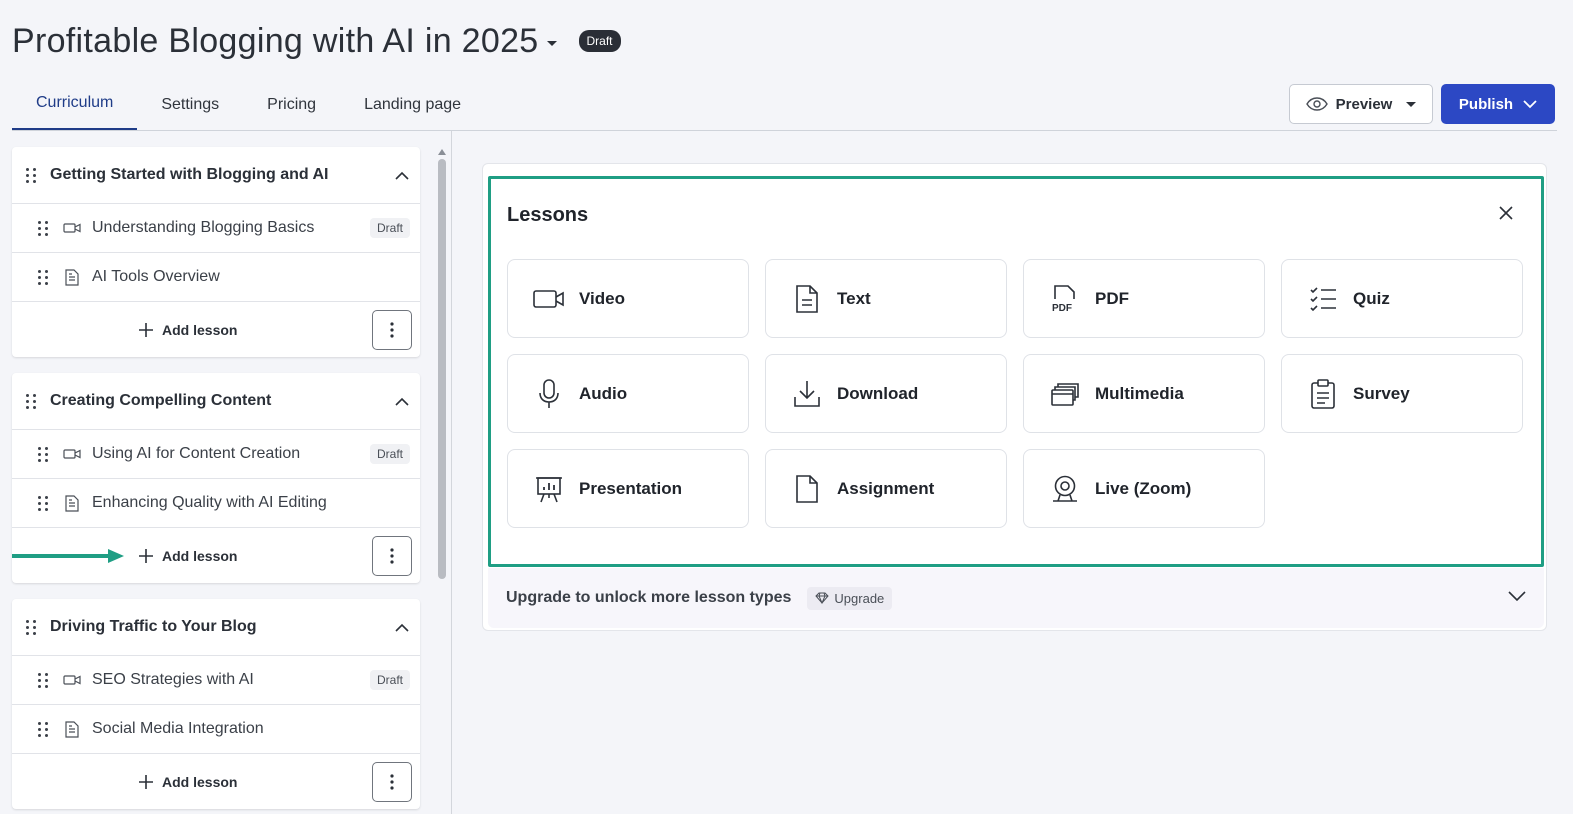 The width and height of the screenshot is (1573, 814). I want to click on lesson-type-label: Assignment, so click(886, 488).